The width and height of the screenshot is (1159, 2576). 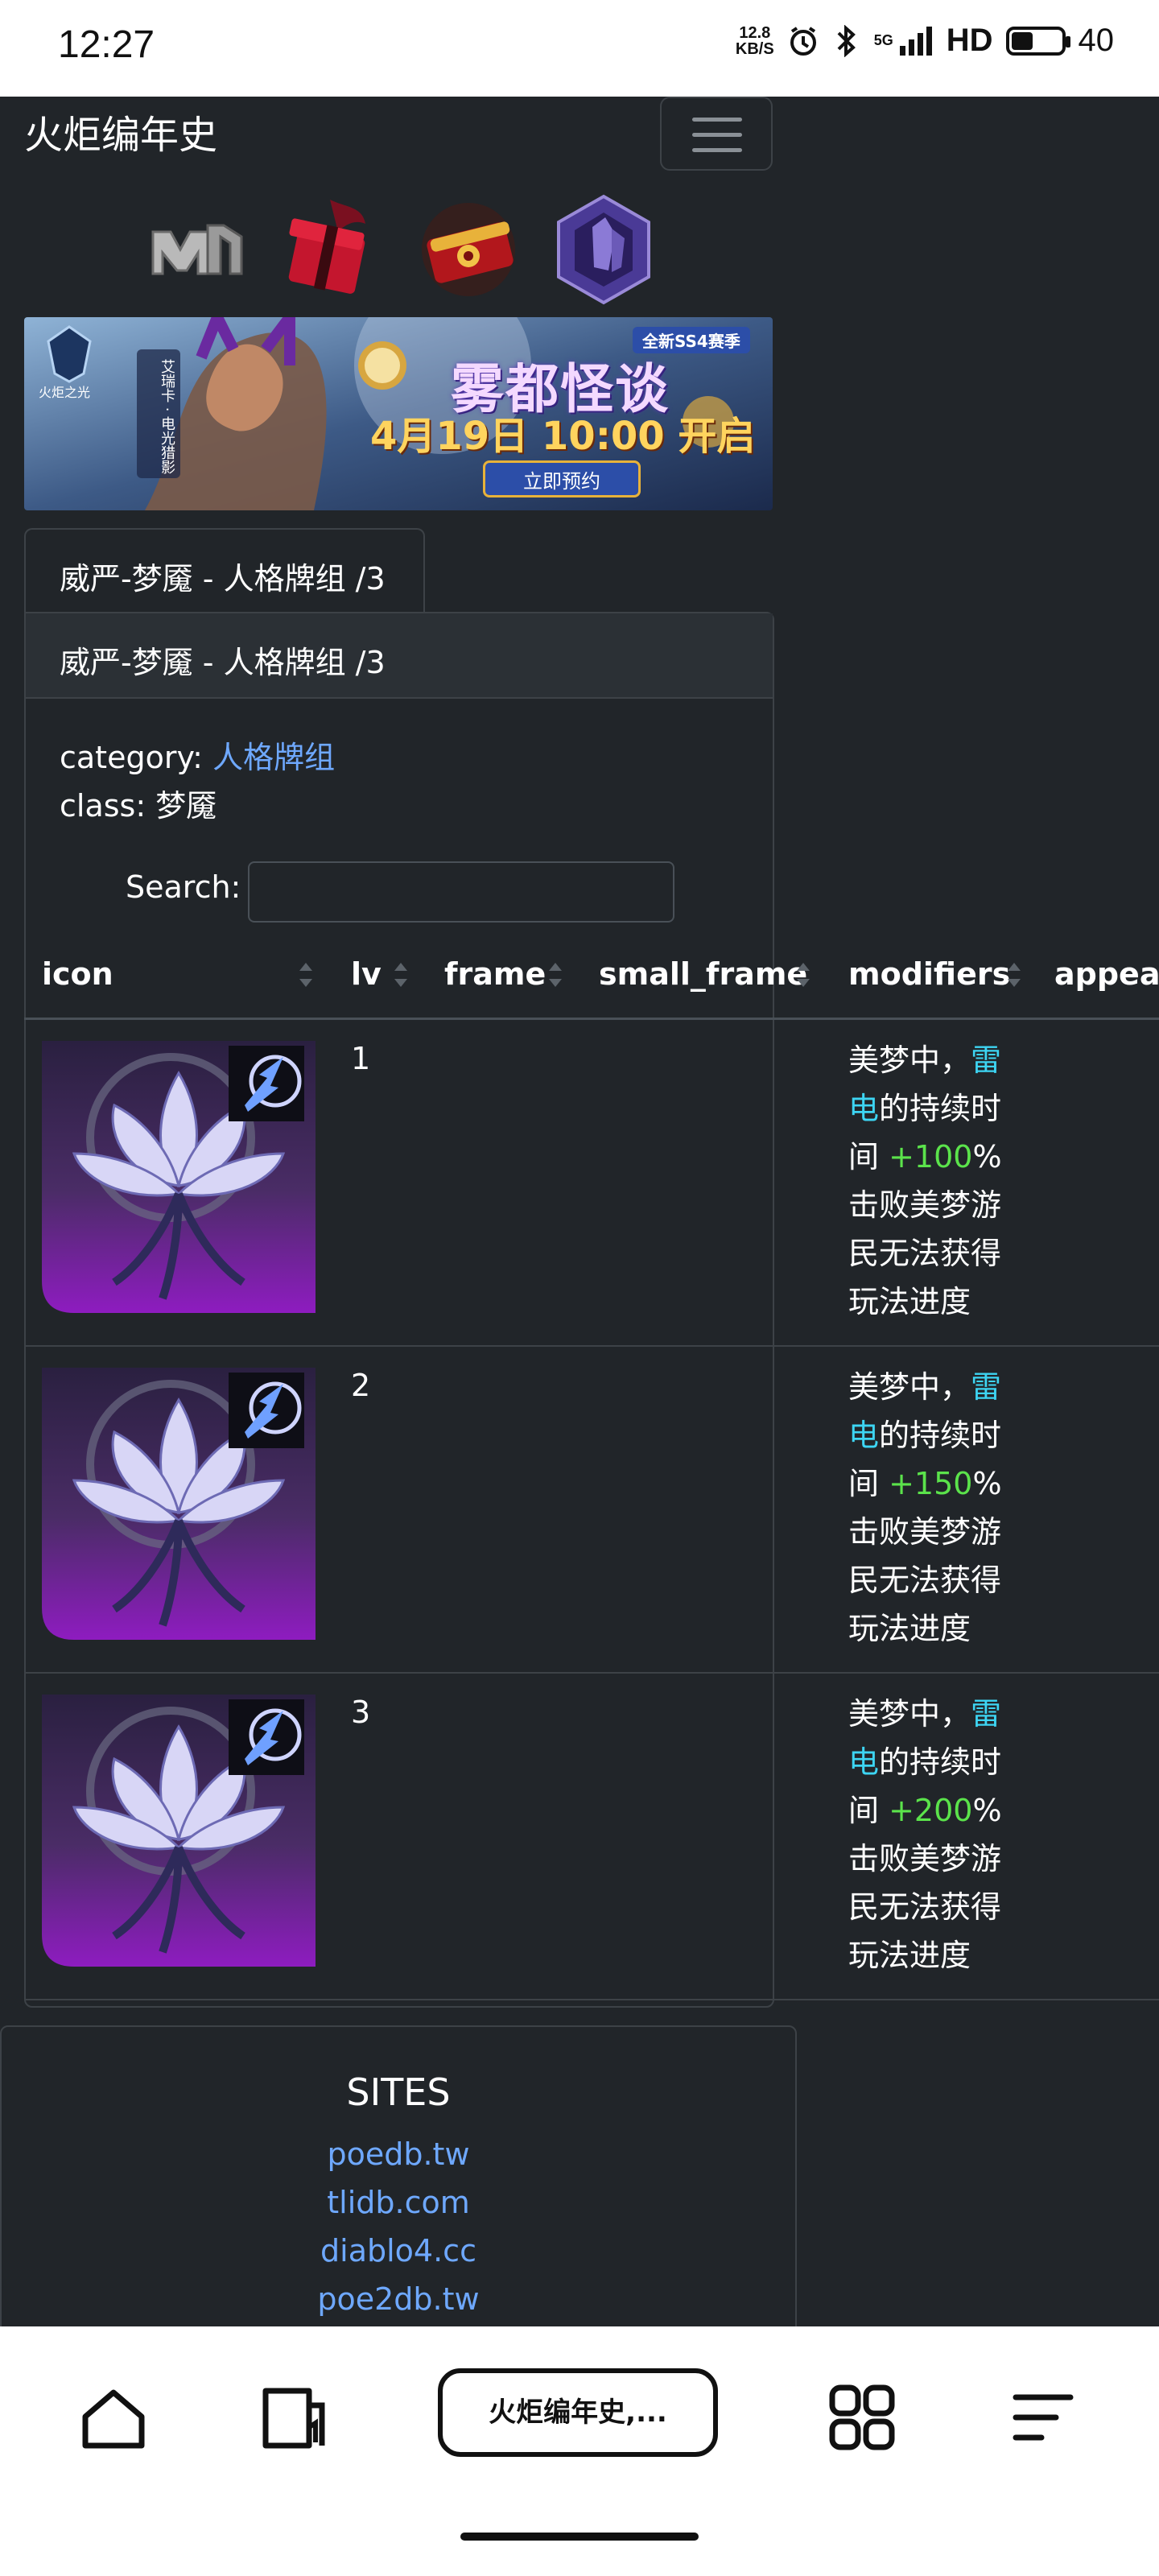 I want to click on tab-deck: 威严-梦魇 - 人格牌组 /3, so click(x=224, y=570).